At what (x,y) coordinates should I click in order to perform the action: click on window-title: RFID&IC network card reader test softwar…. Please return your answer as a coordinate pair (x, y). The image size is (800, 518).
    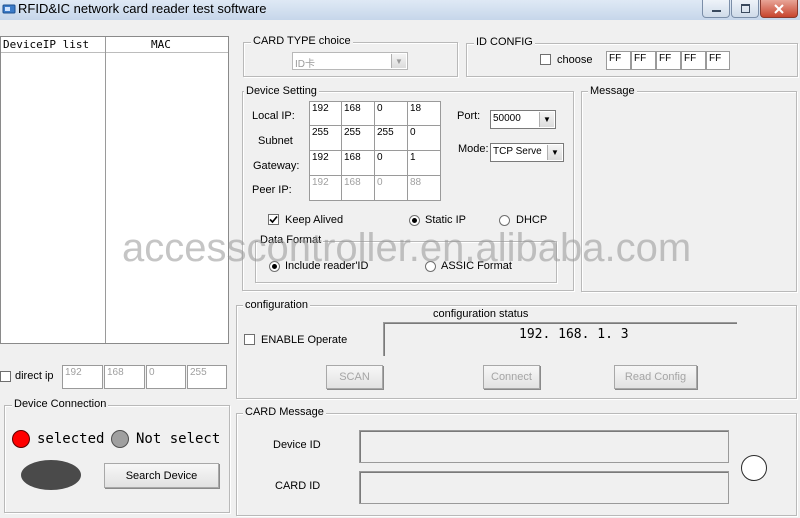
    Looking at the image, I should click on (142, 8).